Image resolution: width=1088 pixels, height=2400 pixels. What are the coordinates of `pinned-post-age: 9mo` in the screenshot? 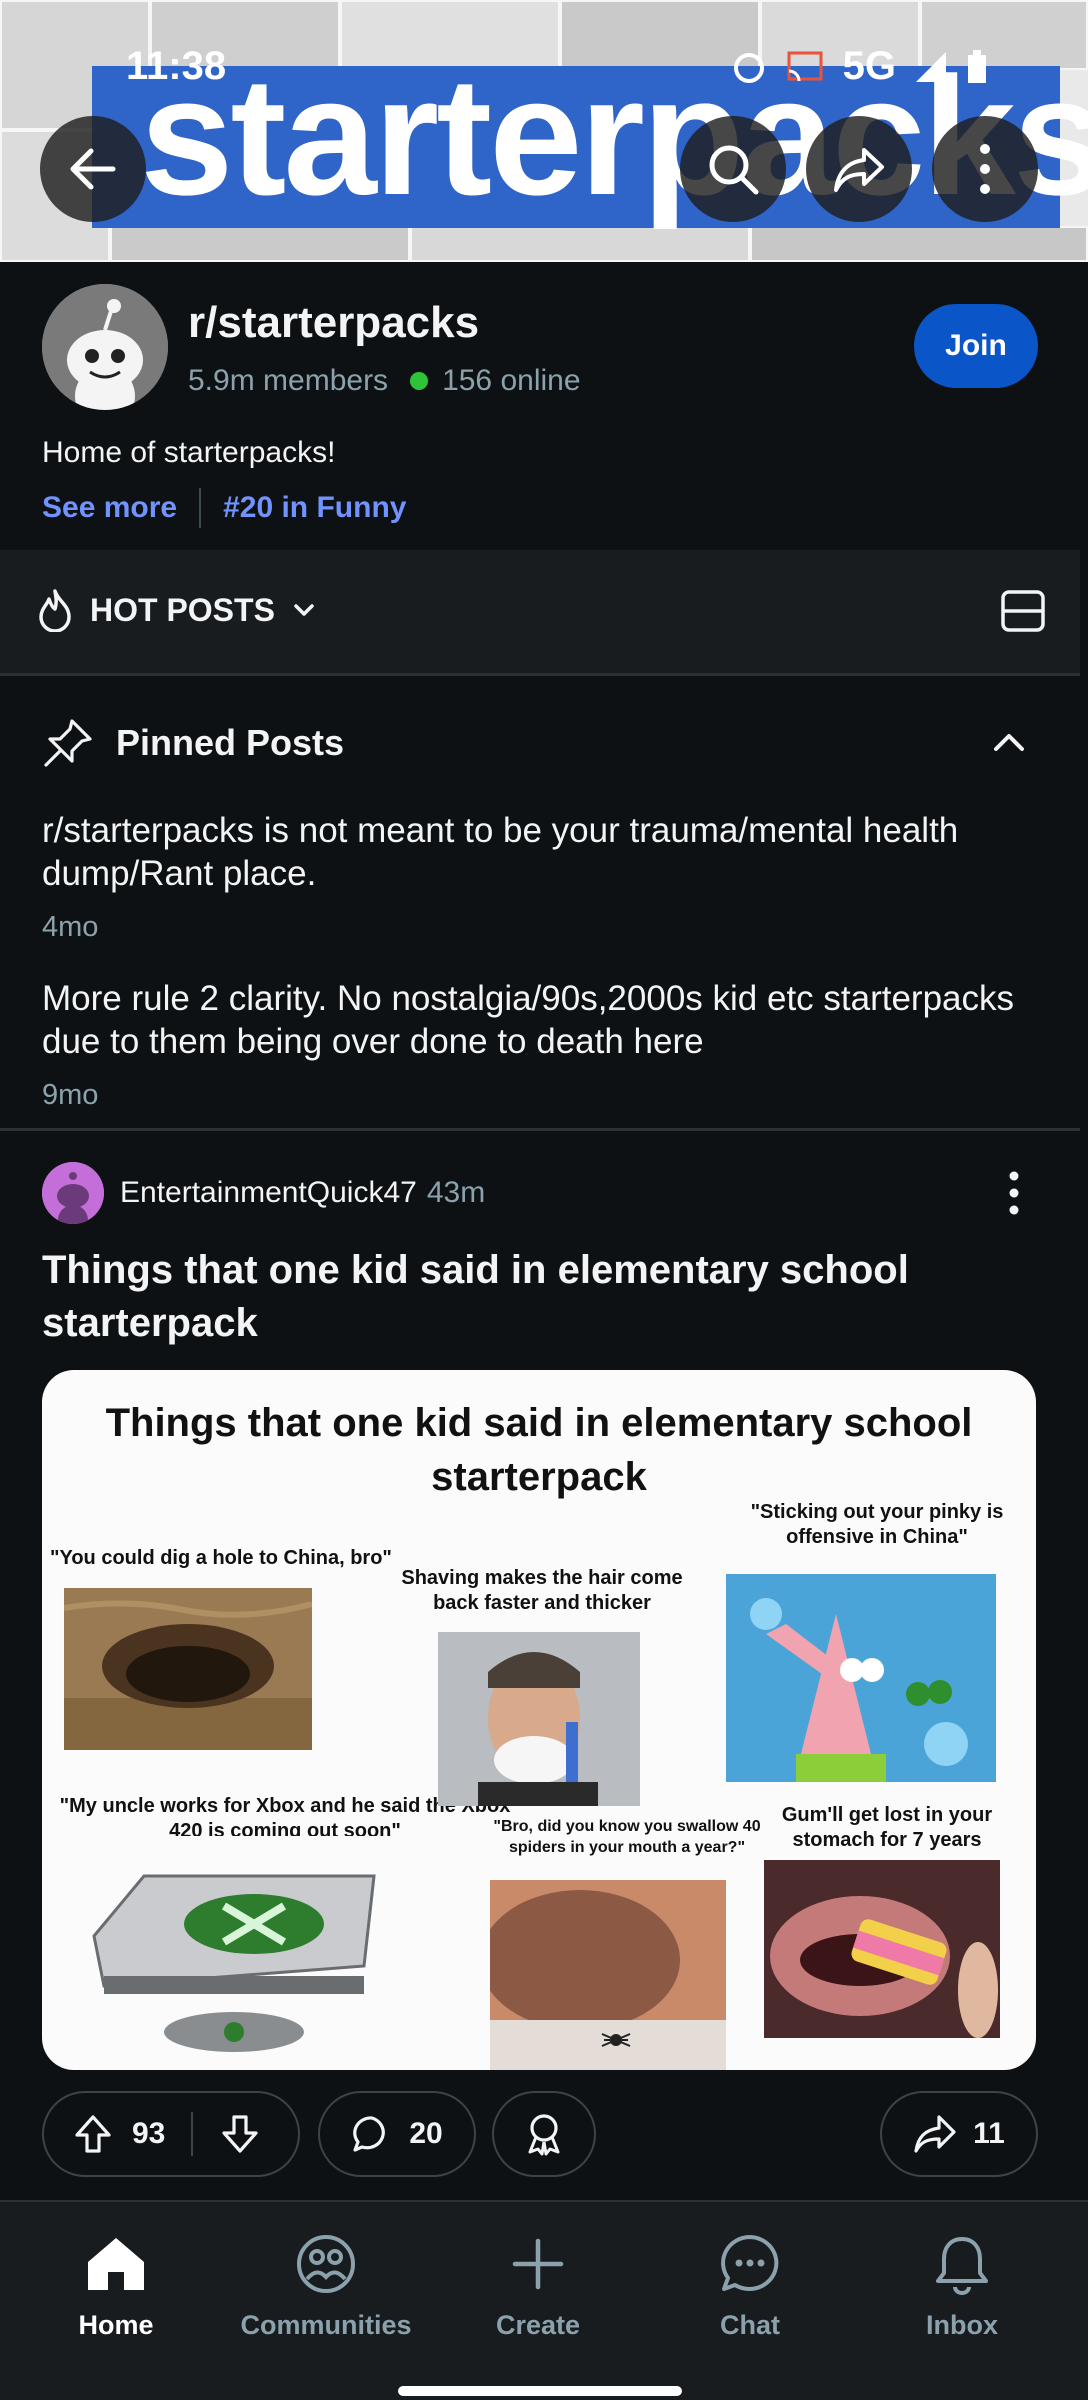 It's located at (70, 1095).